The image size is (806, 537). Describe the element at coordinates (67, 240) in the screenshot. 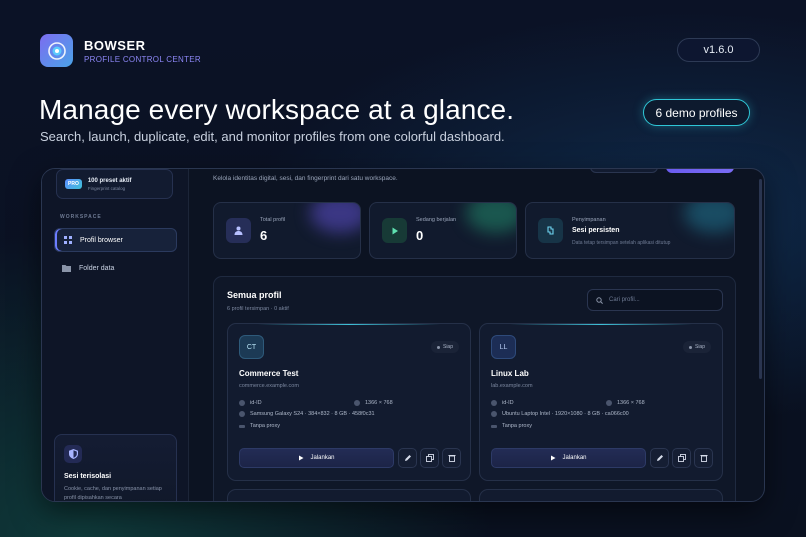

I see `grid-icon` at that location.